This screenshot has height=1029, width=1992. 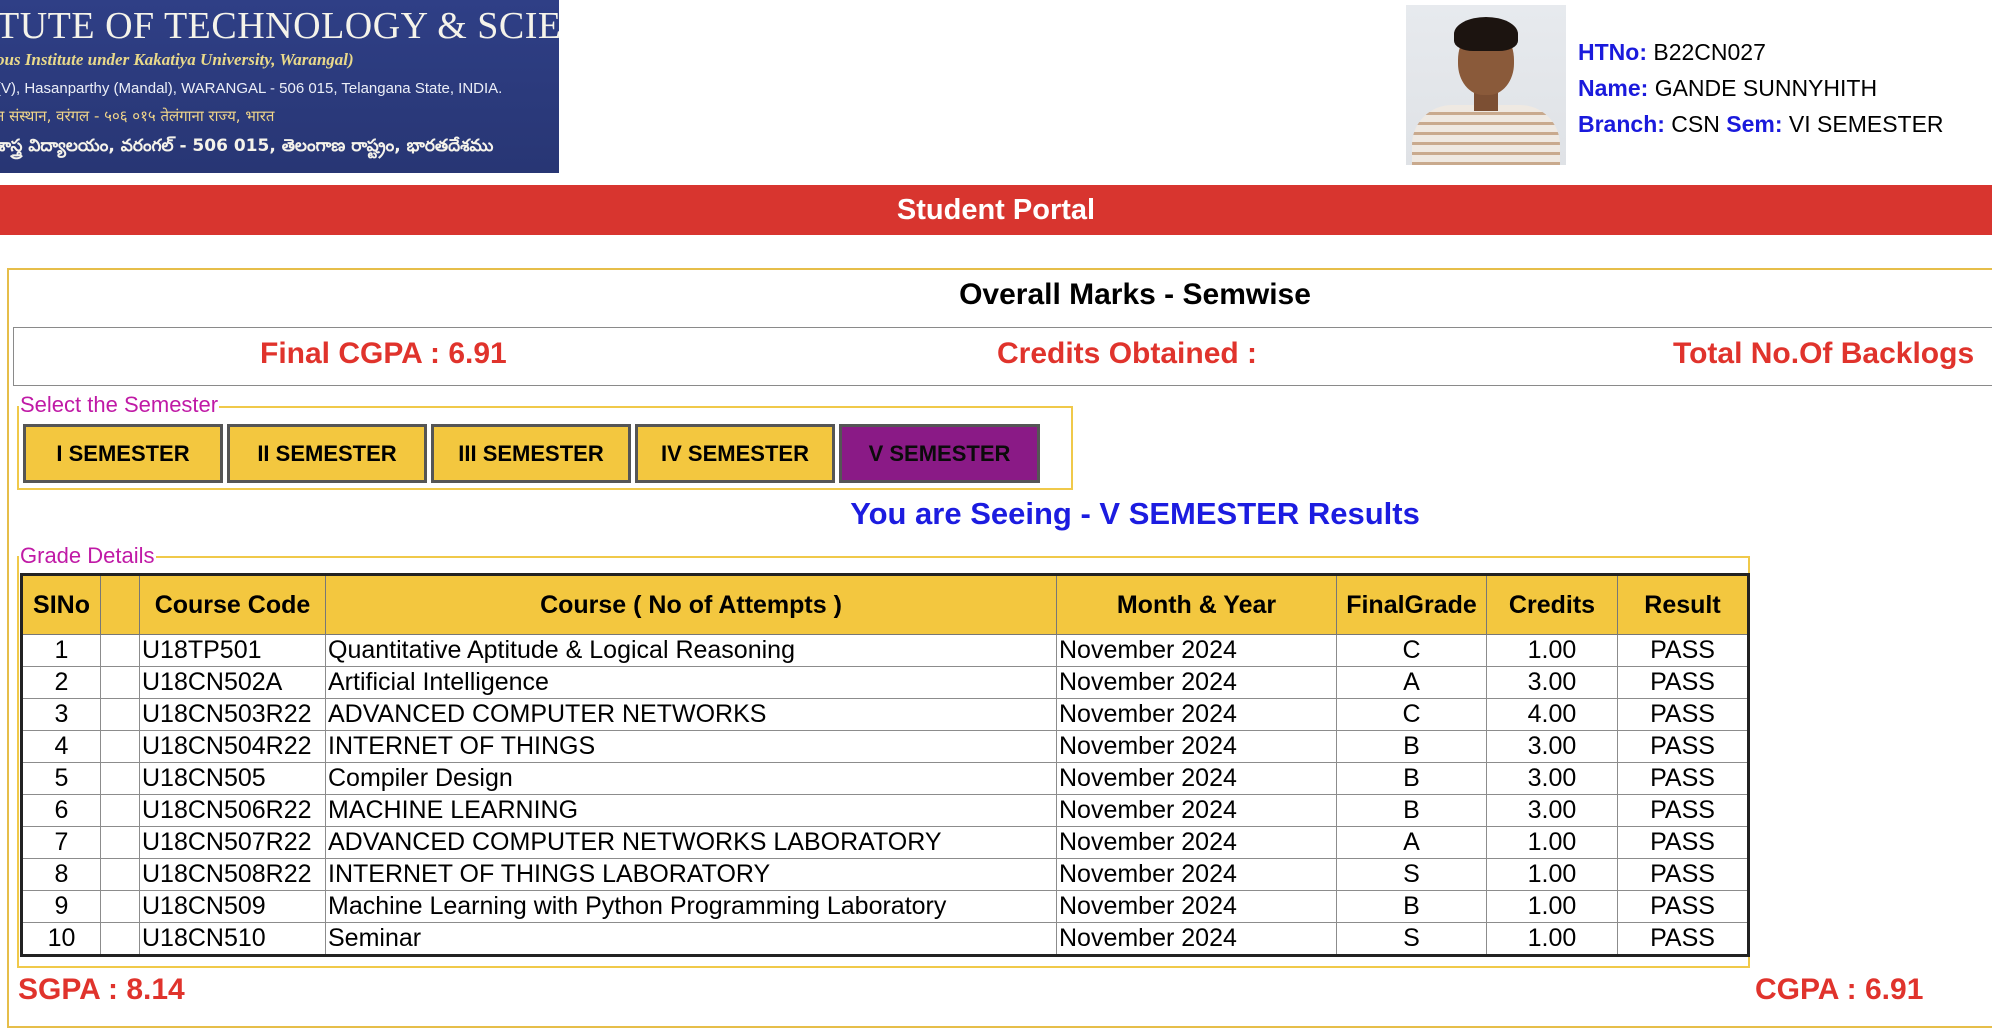 I want to click on htno-value: B22CN027, so click(x=1709, y=52).